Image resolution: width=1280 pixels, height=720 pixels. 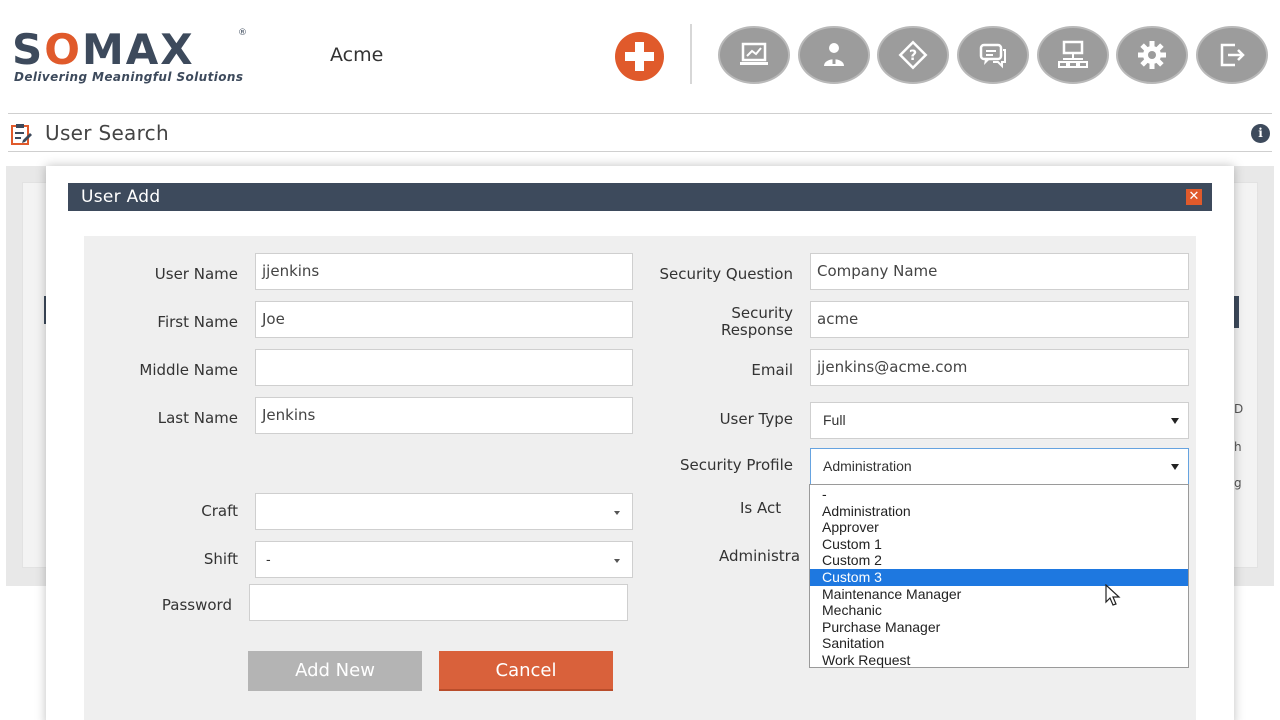 I want to click on modal-title: User Add, so click(x=121, y=197).